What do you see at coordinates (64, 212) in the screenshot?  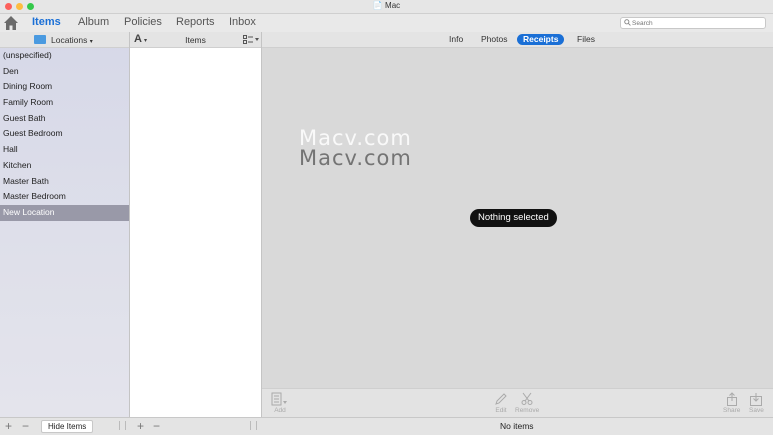 I see `sidebar-item-new-location: New Location` at bounding box center [64, 212].